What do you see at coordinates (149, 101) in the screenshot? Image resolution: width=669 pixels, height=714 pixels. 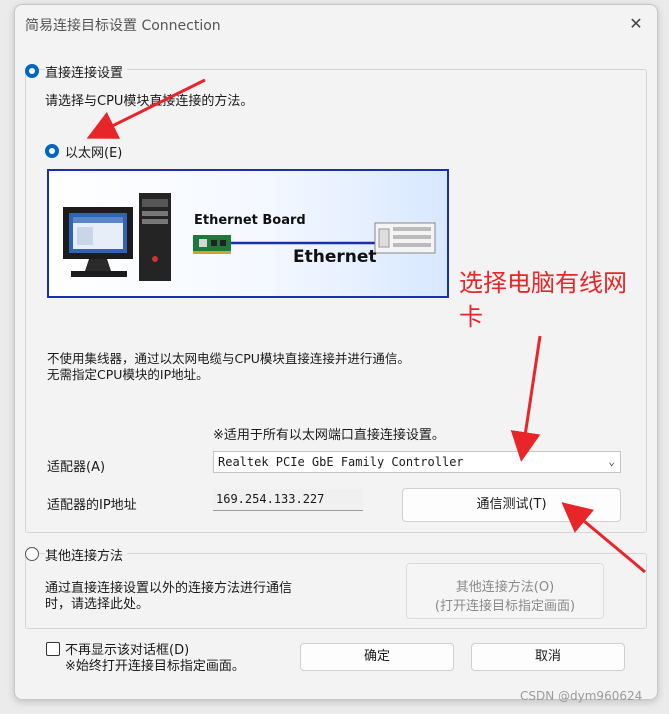 I see `direct-instruction: 请选择与CPU模块直接连接的方法。` at bounding box center [149, 101].